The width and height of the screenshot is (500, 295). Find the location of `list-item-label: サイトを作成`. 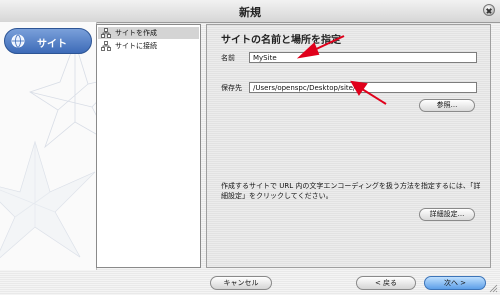

list-item-label: サイトを作成 is located at coordinates (136, 33).